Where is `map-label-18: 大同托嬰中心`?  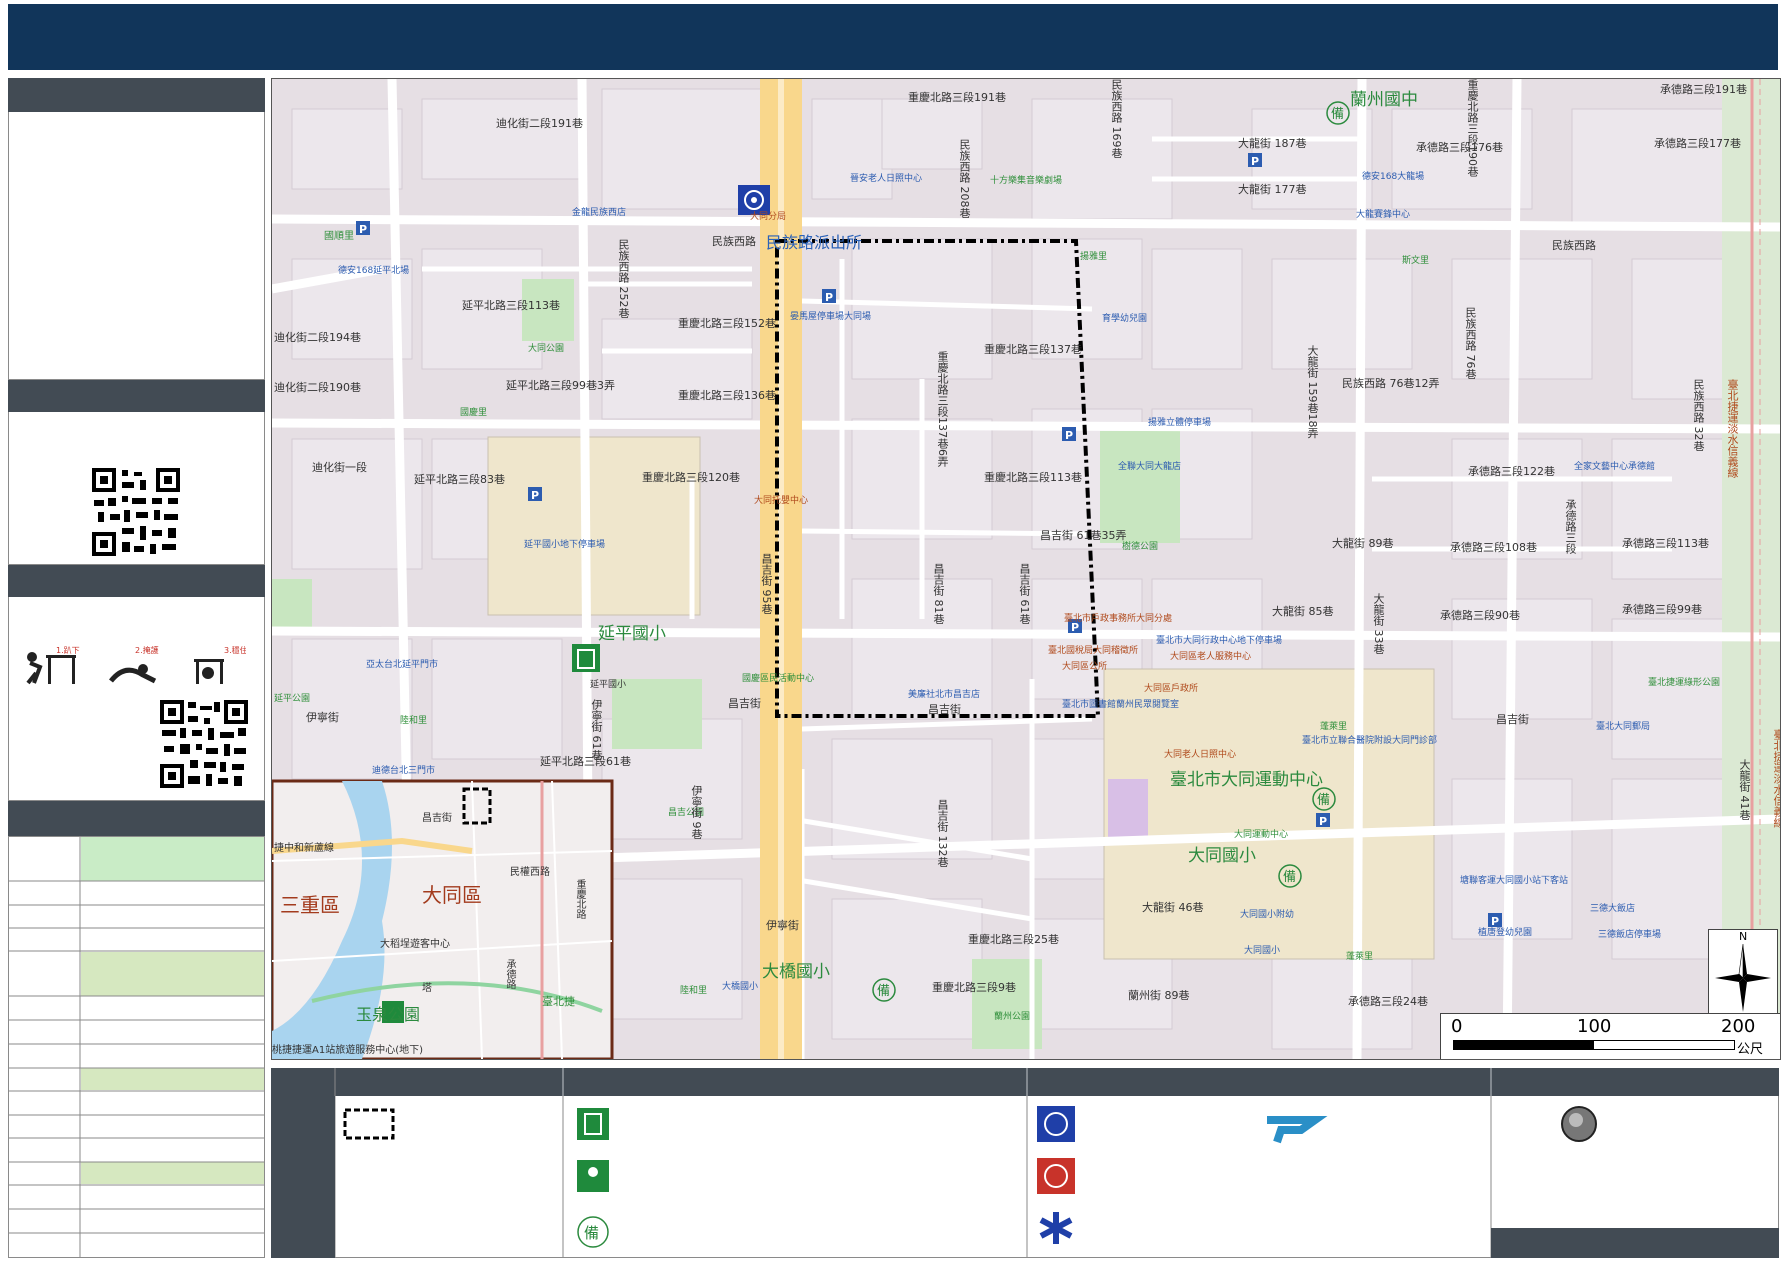
map-label-18: 大同托嬰中心 is located at coordinates (781, 501).